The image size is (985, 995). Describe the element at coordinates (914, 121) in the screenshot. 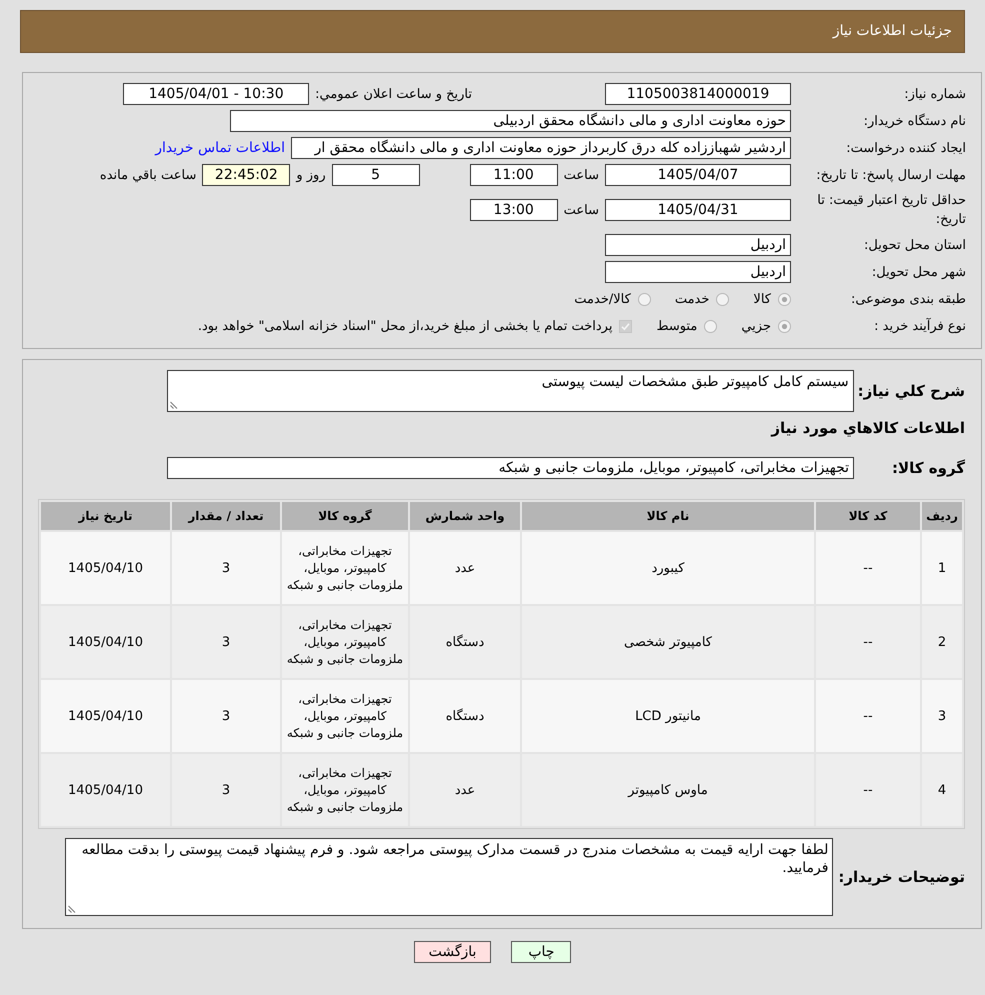

I see `field-label: نام دستگاه خریدار:` at that location.